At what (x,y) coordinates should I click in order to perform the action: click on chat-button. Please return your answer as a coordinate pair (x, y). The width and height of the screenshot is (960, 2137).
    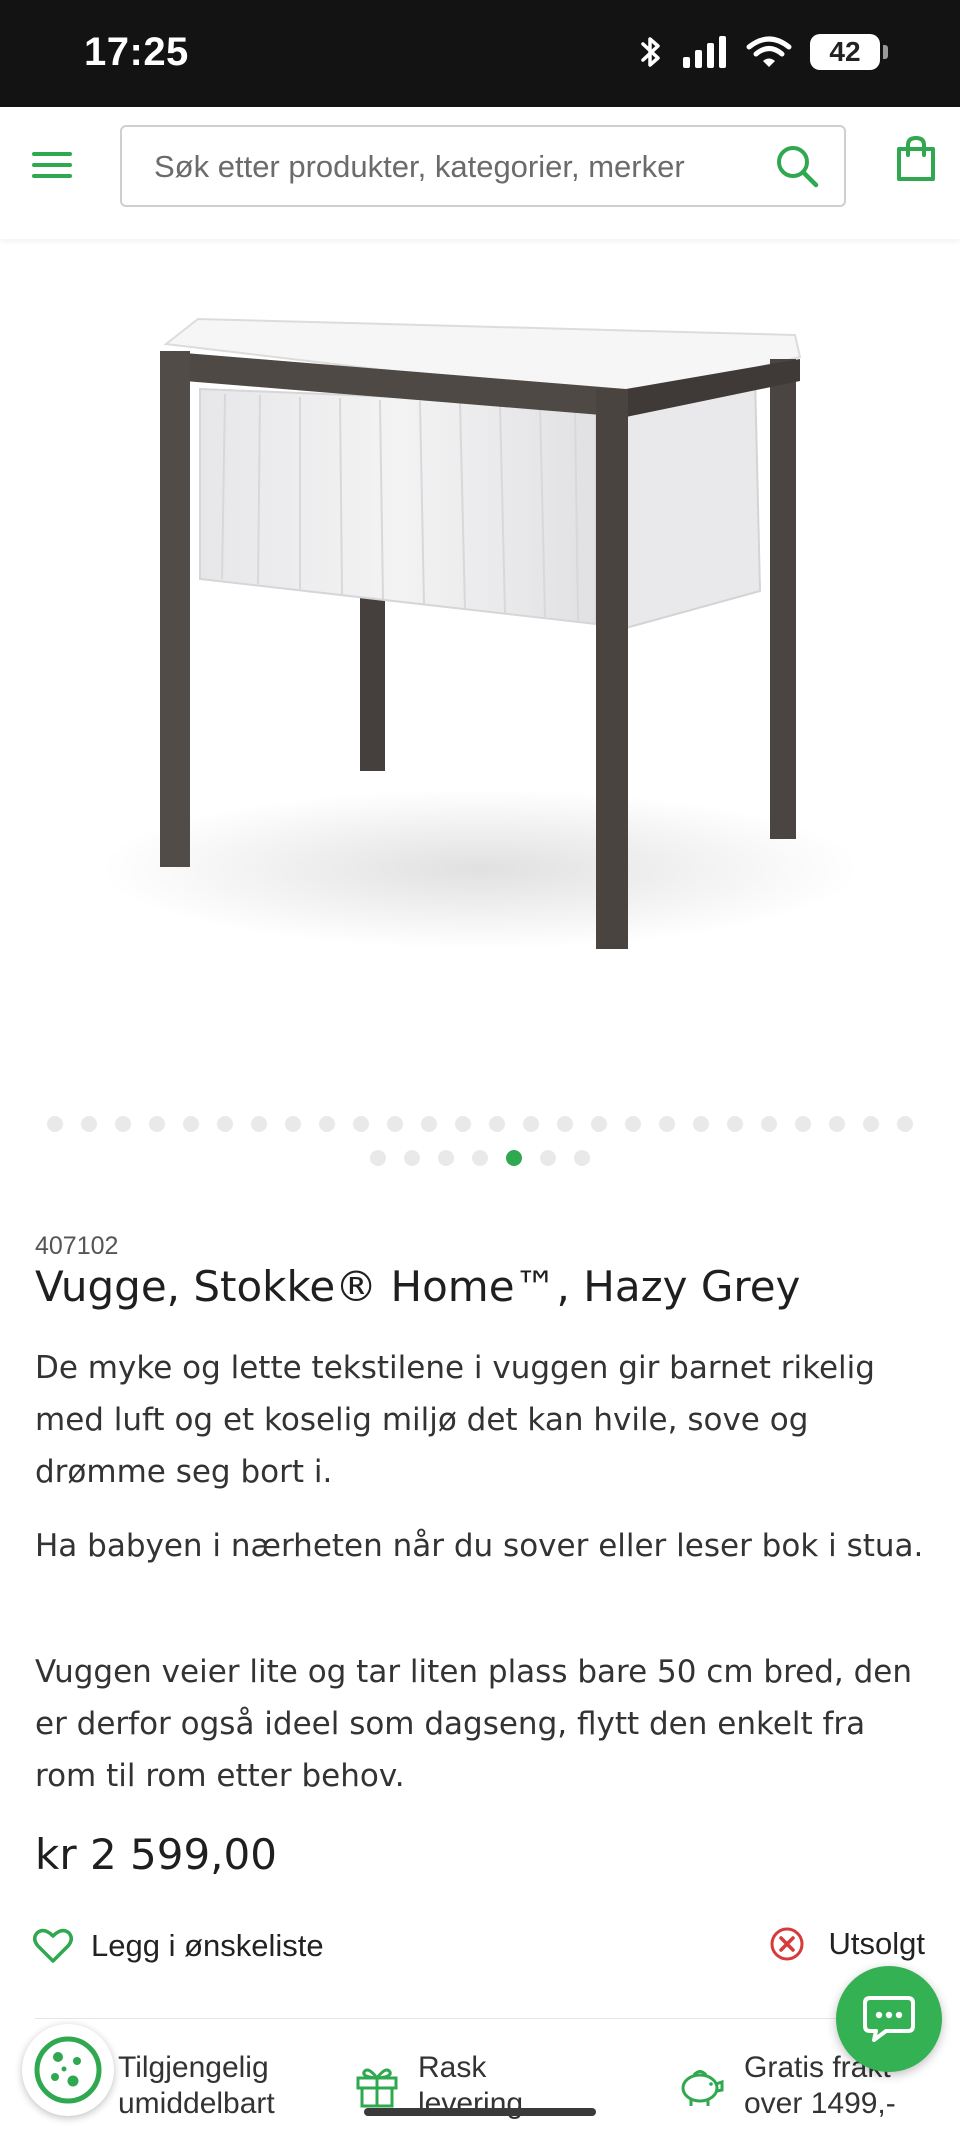
    Looking at the image, I should click on (889, 2019).